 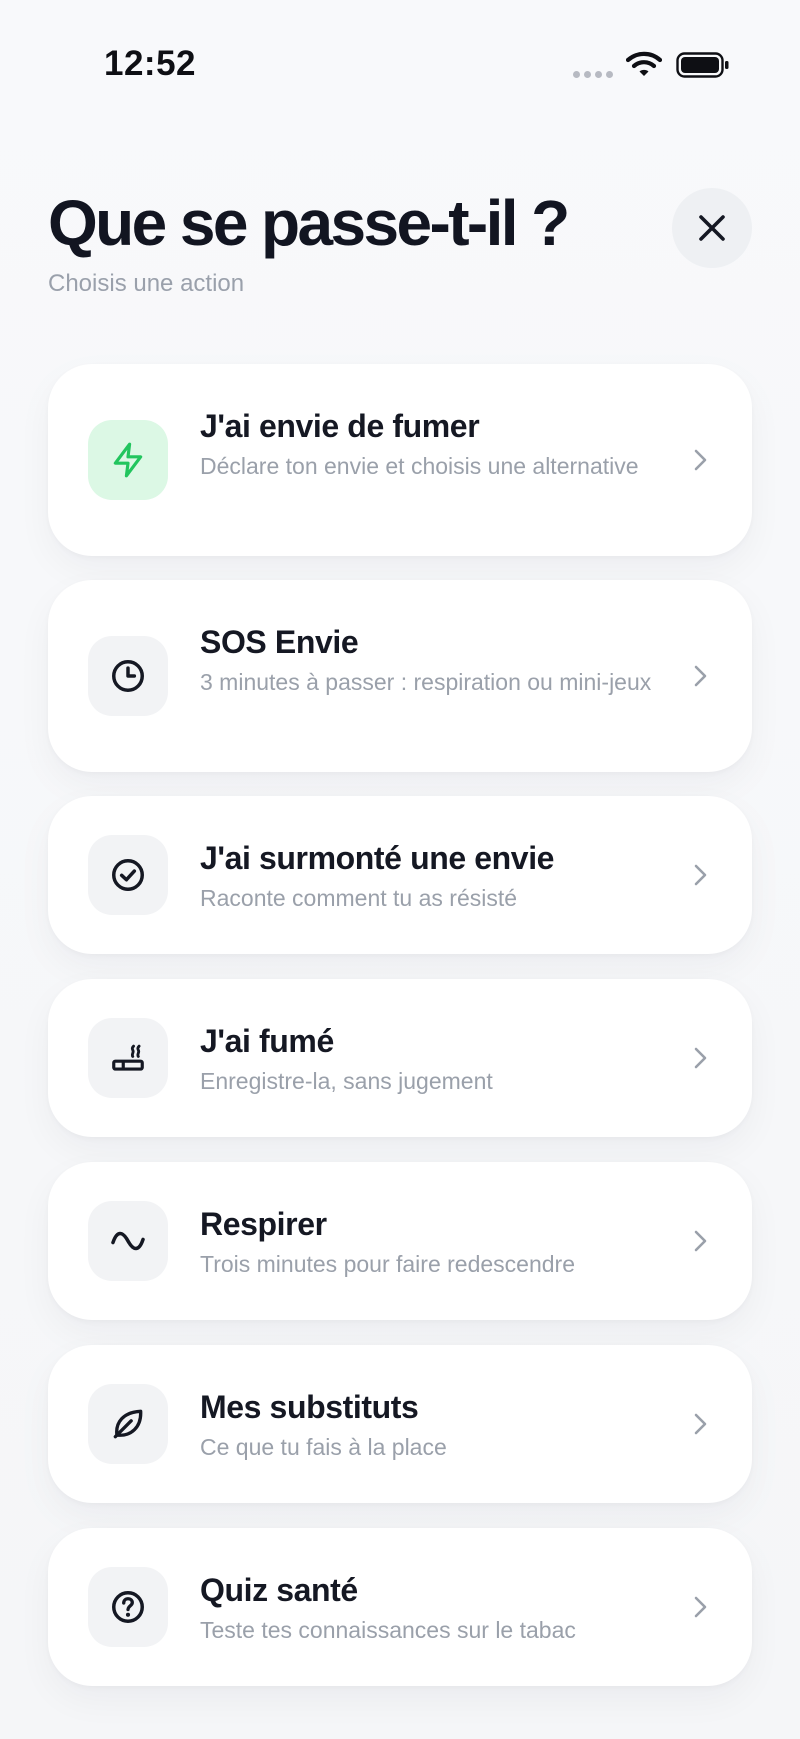 I want to click on action-description: Teste tes connaissances sur le tabac, so click(x=388, y=1630).